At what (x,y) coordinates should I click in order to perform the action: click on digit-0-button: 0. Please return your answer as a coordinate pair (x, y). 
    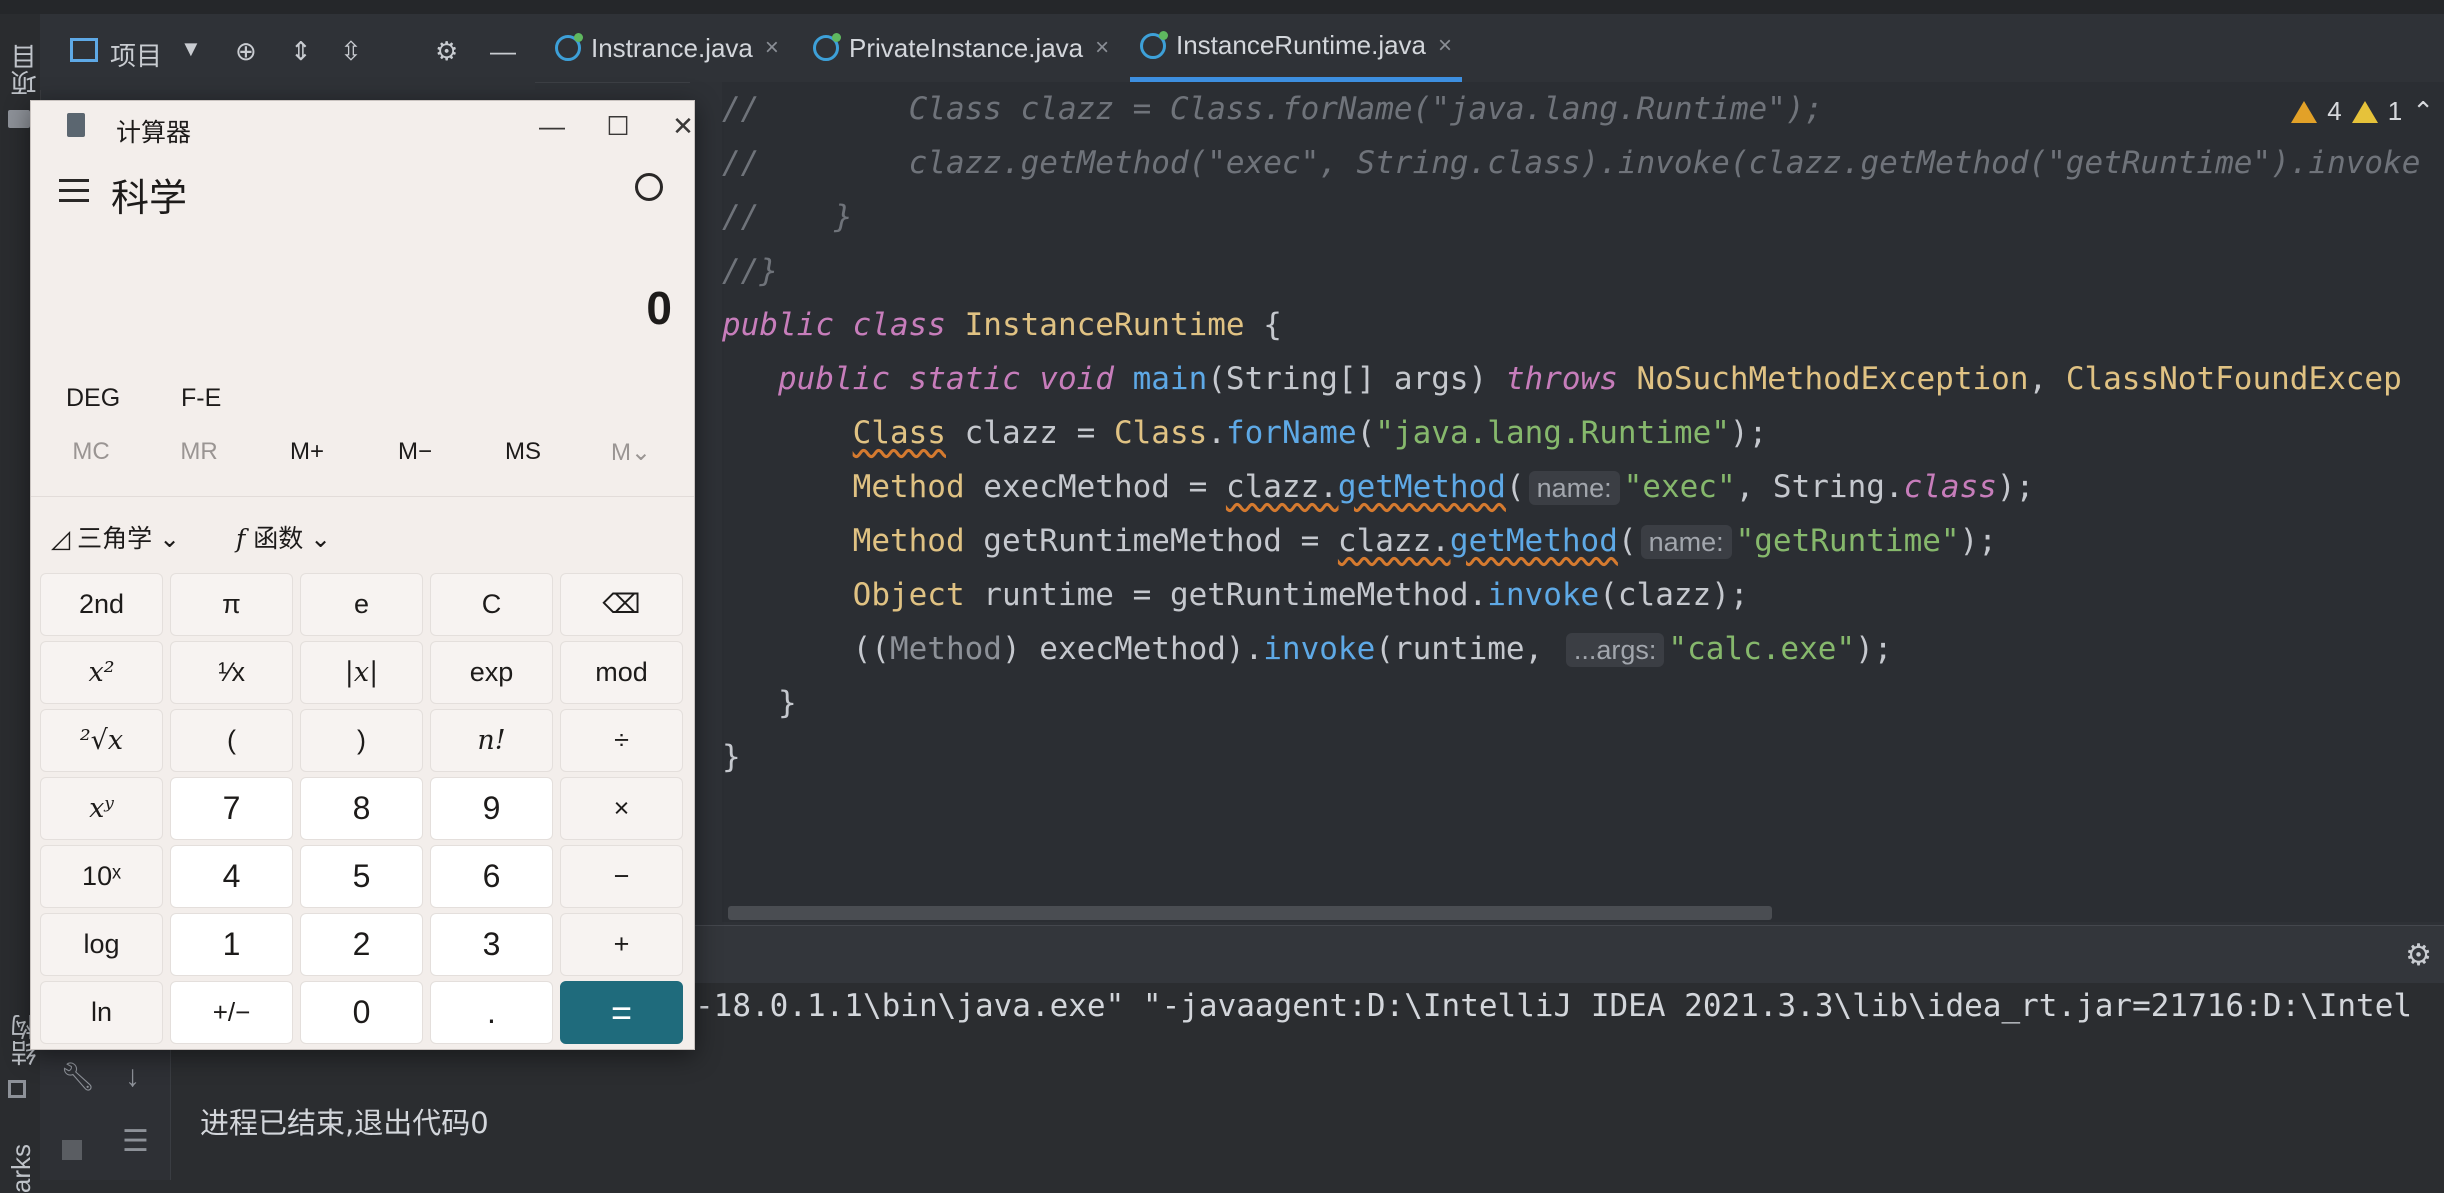
    Looking at the image, I should click on (361, 1012).